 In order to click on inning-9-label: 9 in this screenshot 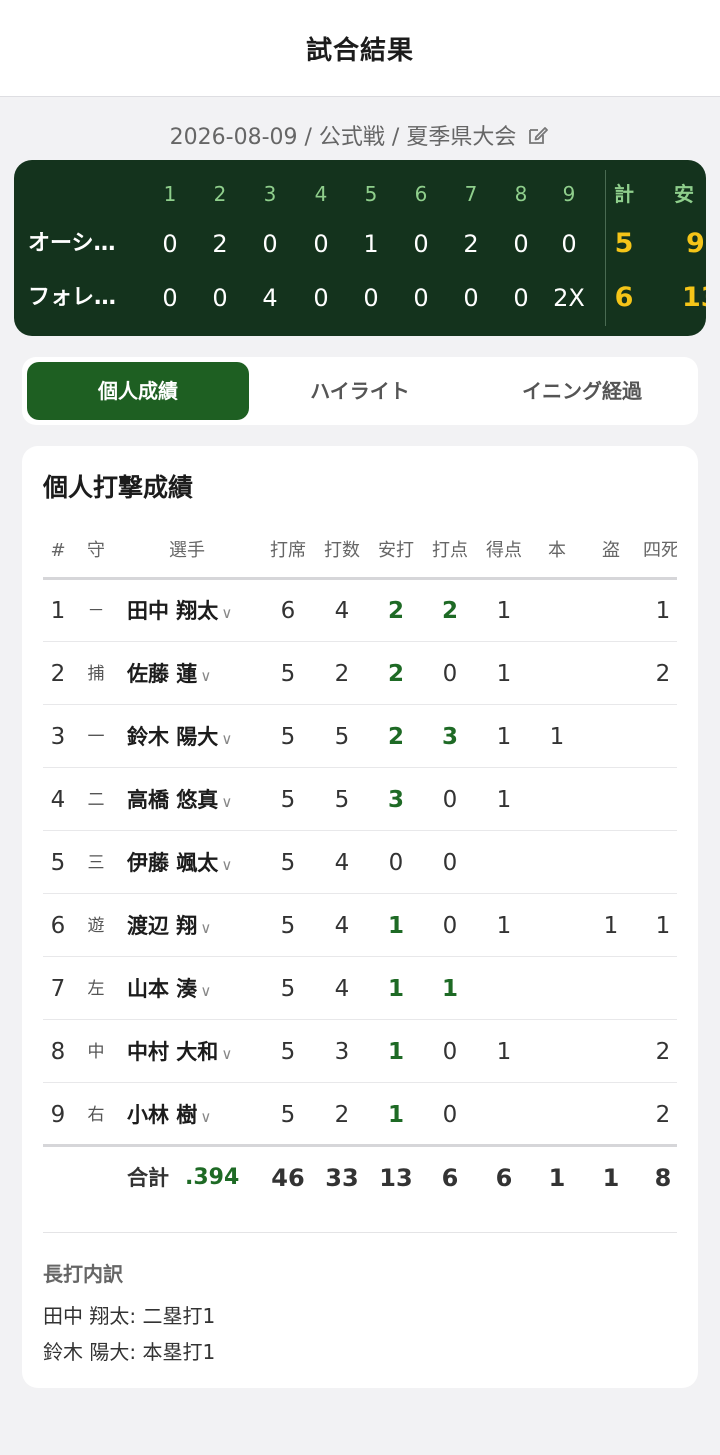, I will do `click(569, 194)`.